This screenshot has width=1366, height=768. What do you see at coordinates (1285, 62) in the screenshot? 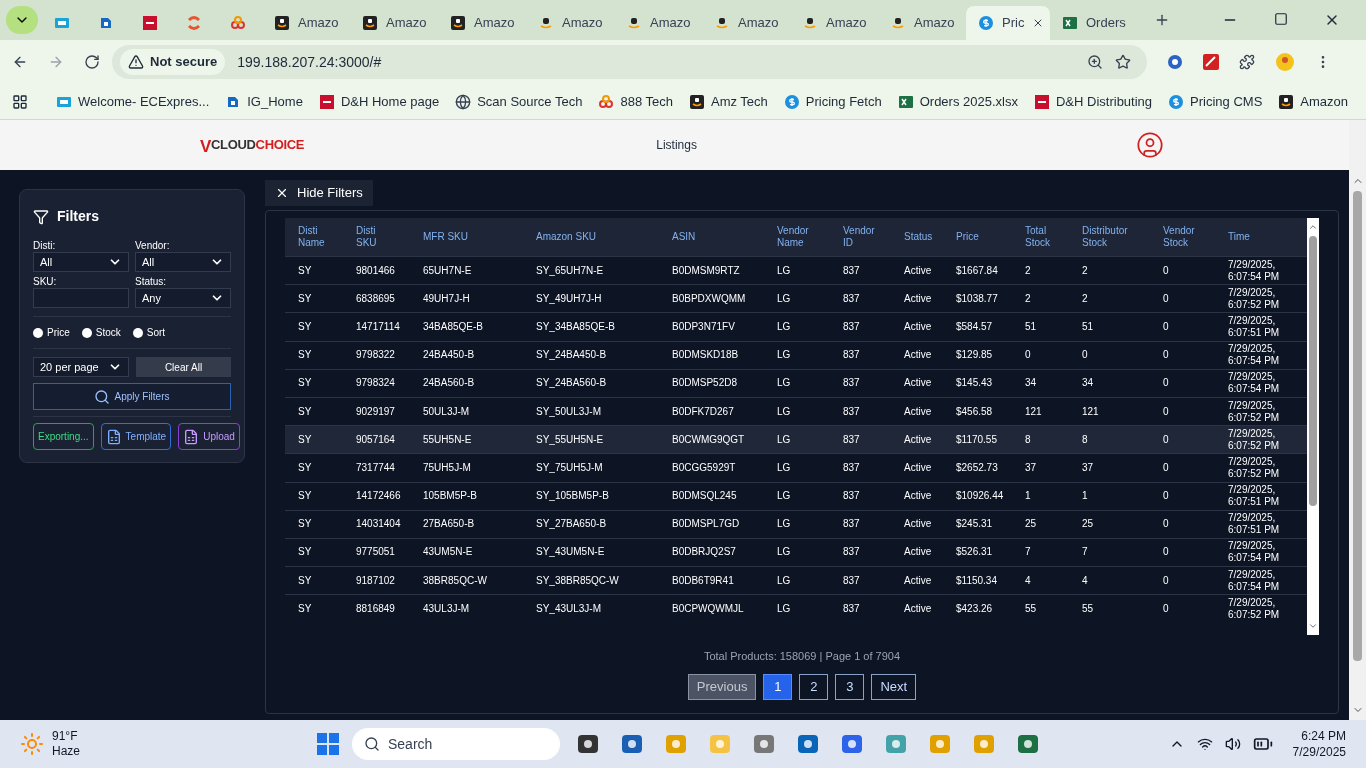
I see `profile-icon` at bounding box center [1285, 62].